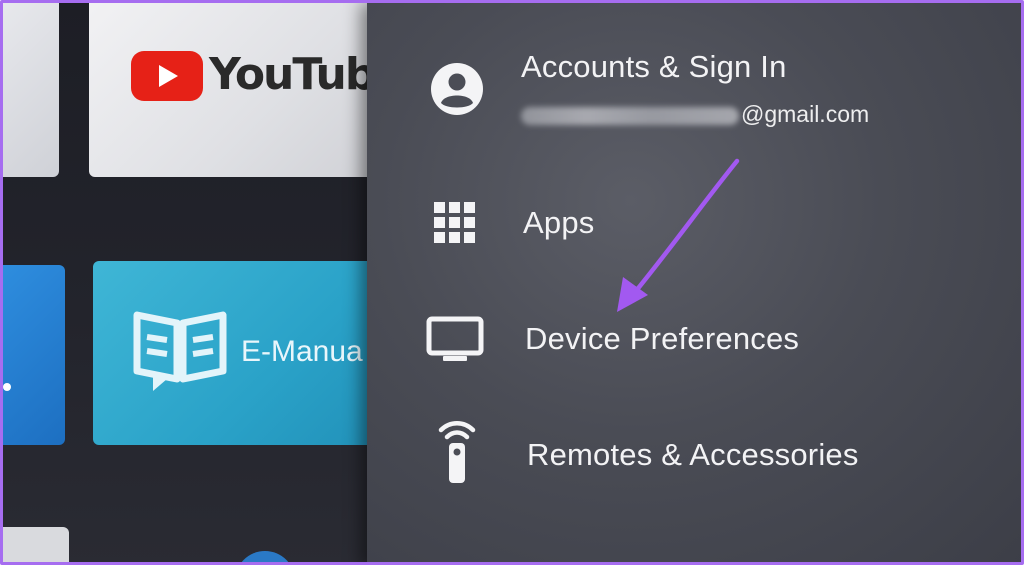  I want to click on settings-item-device-preferences: Device Preferences, so click(694, 338).